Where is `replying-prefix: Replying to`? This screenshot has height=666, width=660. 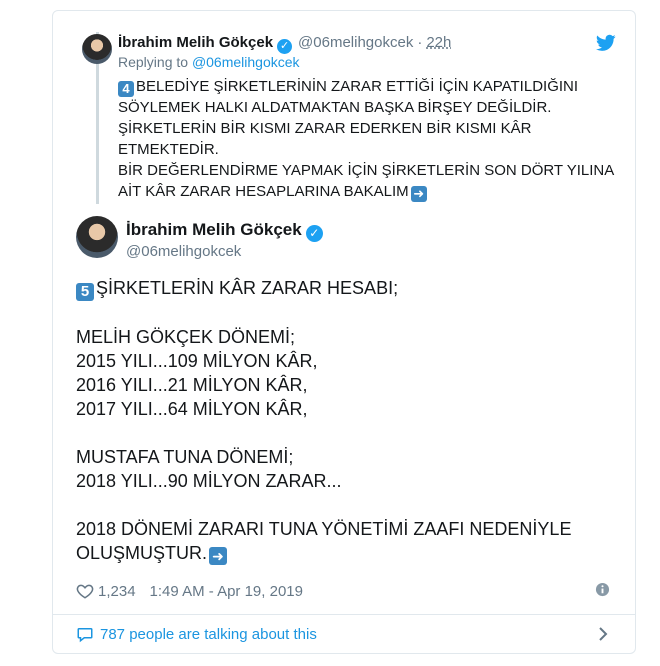
replying-prefix: Replying to is located at coordinates (153, 62).